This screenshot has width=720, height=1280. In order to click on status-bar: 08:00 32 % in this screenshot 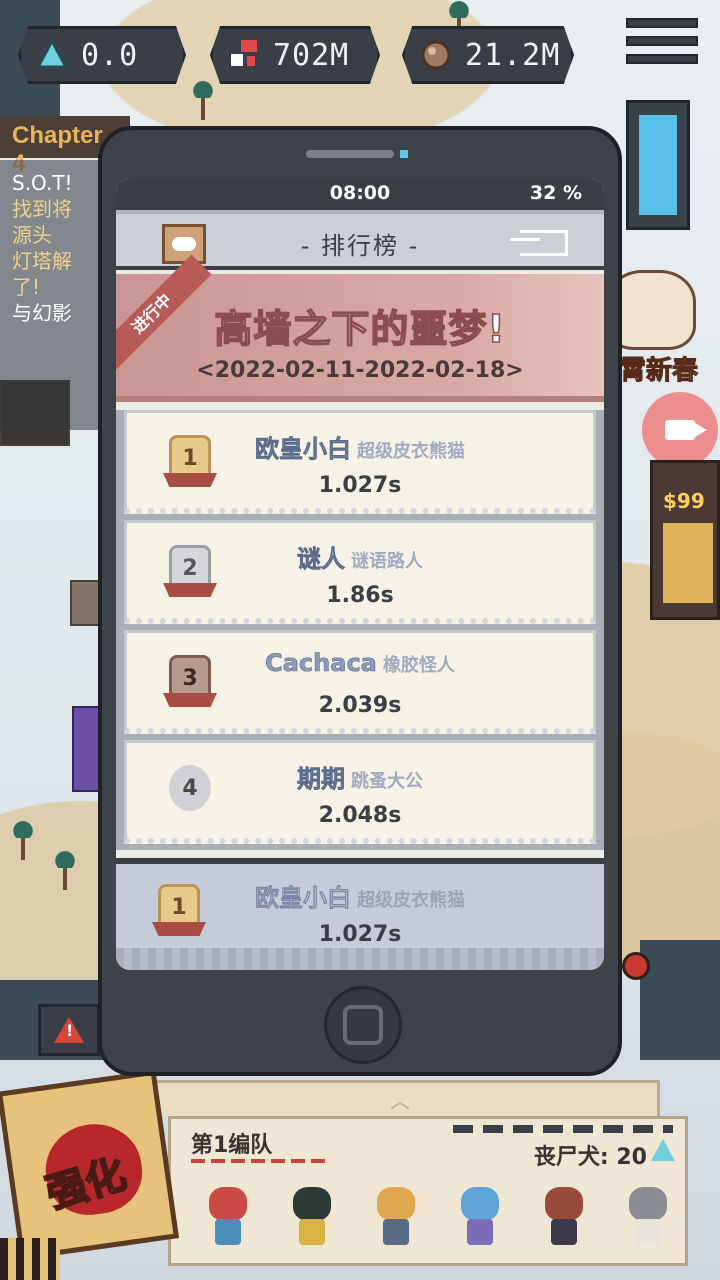, I will do `click(360, 194)`.